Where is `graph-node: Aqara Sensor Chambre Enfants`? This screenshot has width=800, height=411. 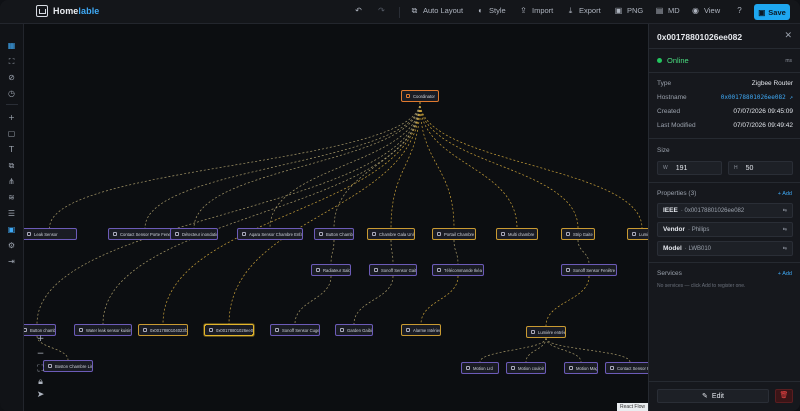
graph-node: Aqara Sensor Chambre Enfants is located at coordinates (270, 234).